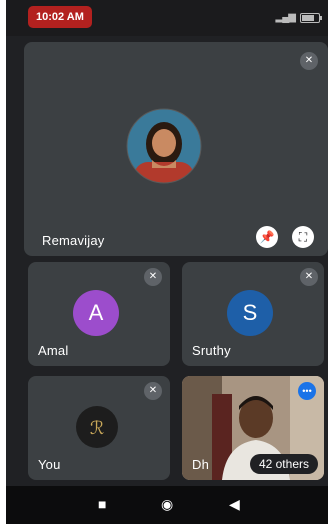 The width and height of the screenshot is (334, 524). I want to click on avatar-remavijay, so click(164, 146).